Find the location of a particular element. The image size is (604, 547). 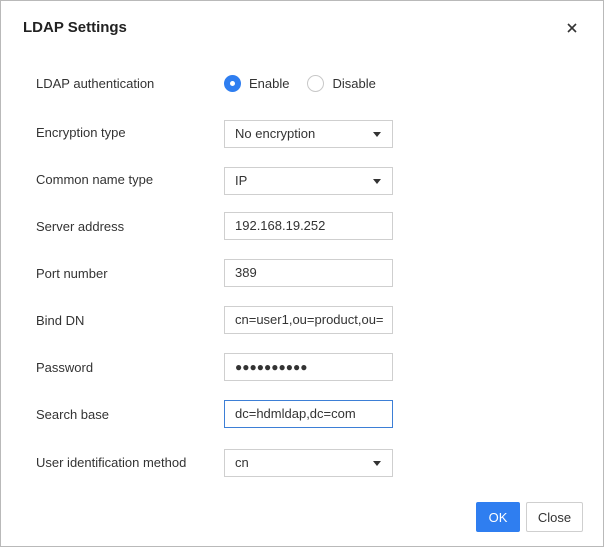

ldap-authentication-label: LDAP authentication is located at coordinates (95, 83).